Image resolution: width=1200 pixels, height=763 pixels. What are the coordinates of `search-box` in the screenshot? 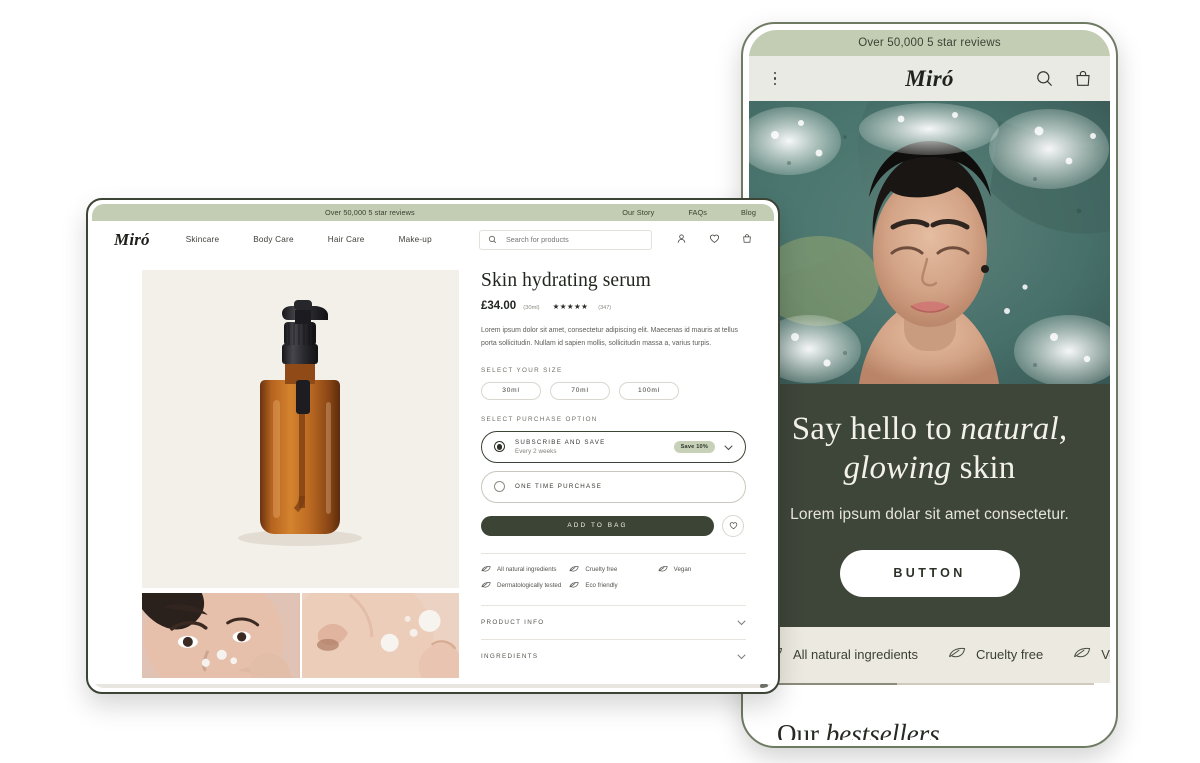 It's located at (565, 239).